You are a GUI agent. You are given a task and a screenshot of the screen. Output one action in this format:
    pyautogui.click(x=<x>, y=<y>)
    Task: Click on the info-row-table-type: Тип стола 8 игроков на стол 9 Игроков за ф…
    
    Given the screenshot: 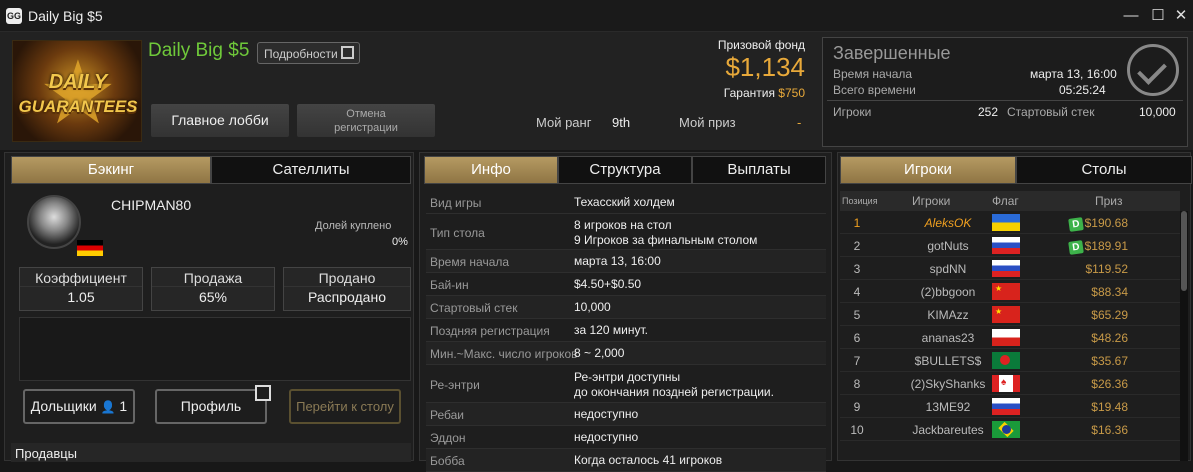 What is the action you would take?
    pyautogui.click(x=626, y=232)
    